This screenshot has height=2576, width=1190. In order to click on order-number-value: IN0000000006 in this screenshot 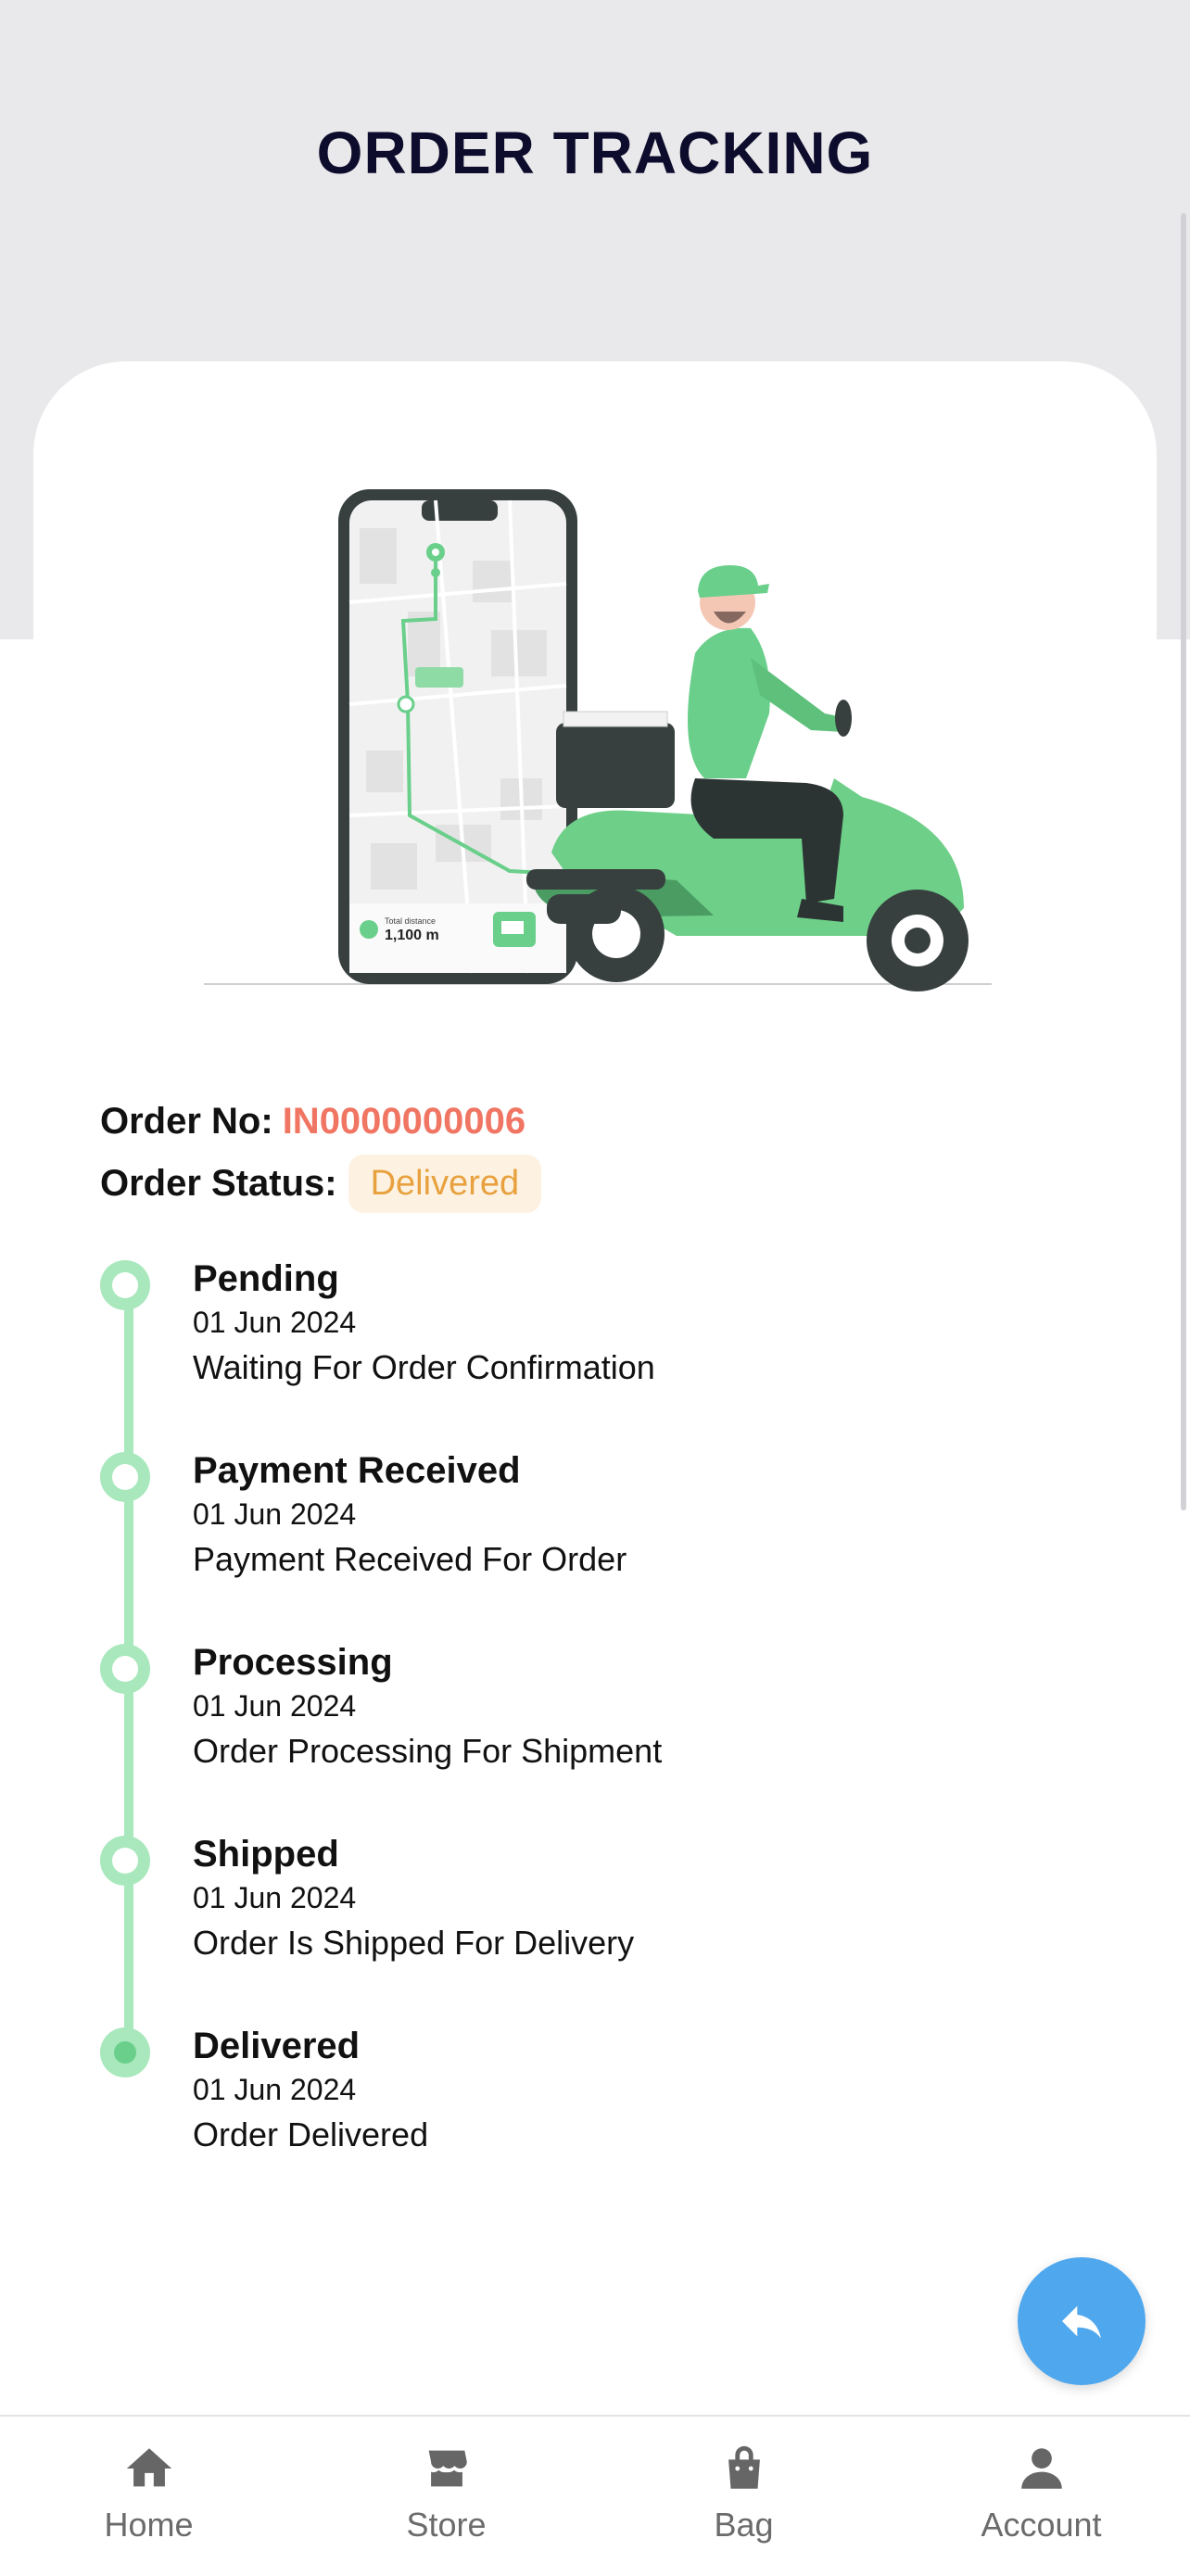, I will do `click(404, 1121)`.